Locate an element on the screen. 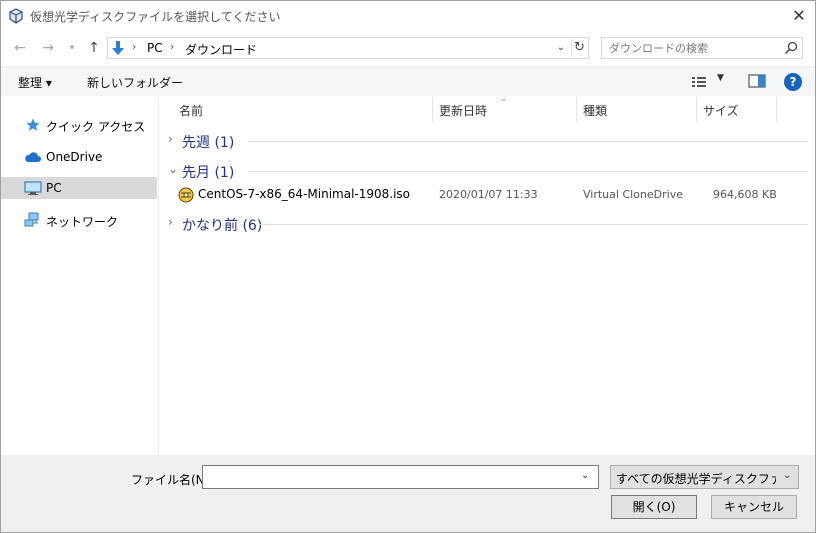 The image size is (816, 533). virtualbox-icon is located at coordinates (16, 16).